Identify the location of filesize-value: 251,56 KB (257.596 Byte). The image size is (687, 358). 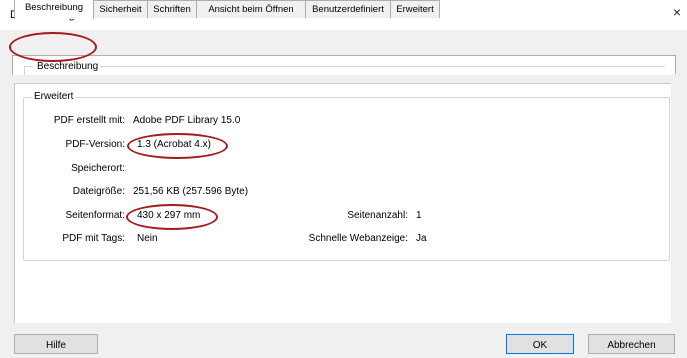
(191, 191).